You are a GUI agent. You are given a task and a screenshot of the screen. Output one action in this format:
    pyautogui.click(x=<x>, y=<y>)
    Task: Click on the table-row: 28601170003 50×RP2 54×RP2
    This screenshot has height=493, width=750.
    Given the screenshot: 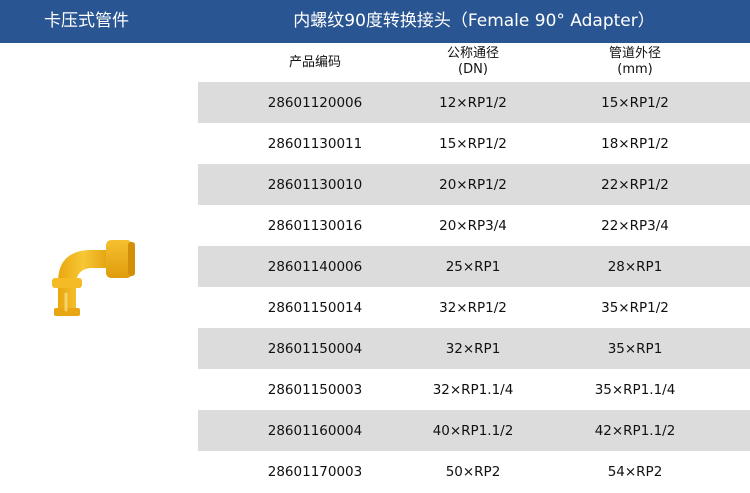 What is the action you would take?
    pyautogui.click(x=474, y=471)
    